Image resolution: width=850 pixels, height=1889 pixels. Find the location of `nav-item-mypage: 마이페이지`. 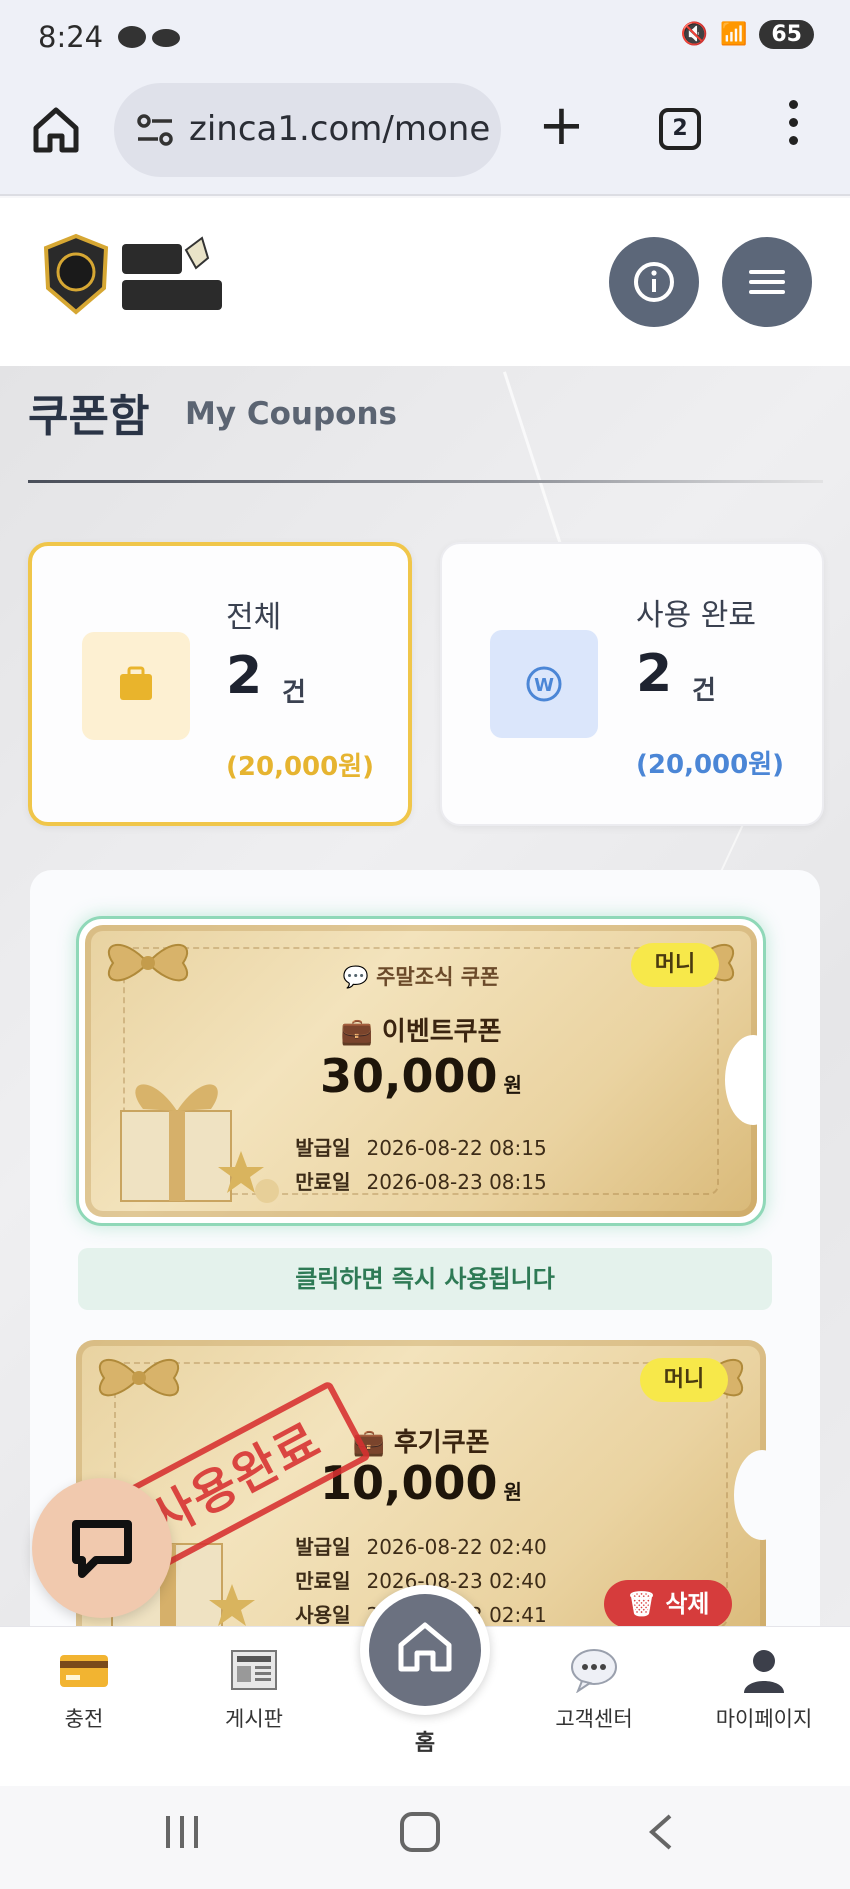

nav-item-mypage: 마이페이지 is located at coordinates (764, 1690).